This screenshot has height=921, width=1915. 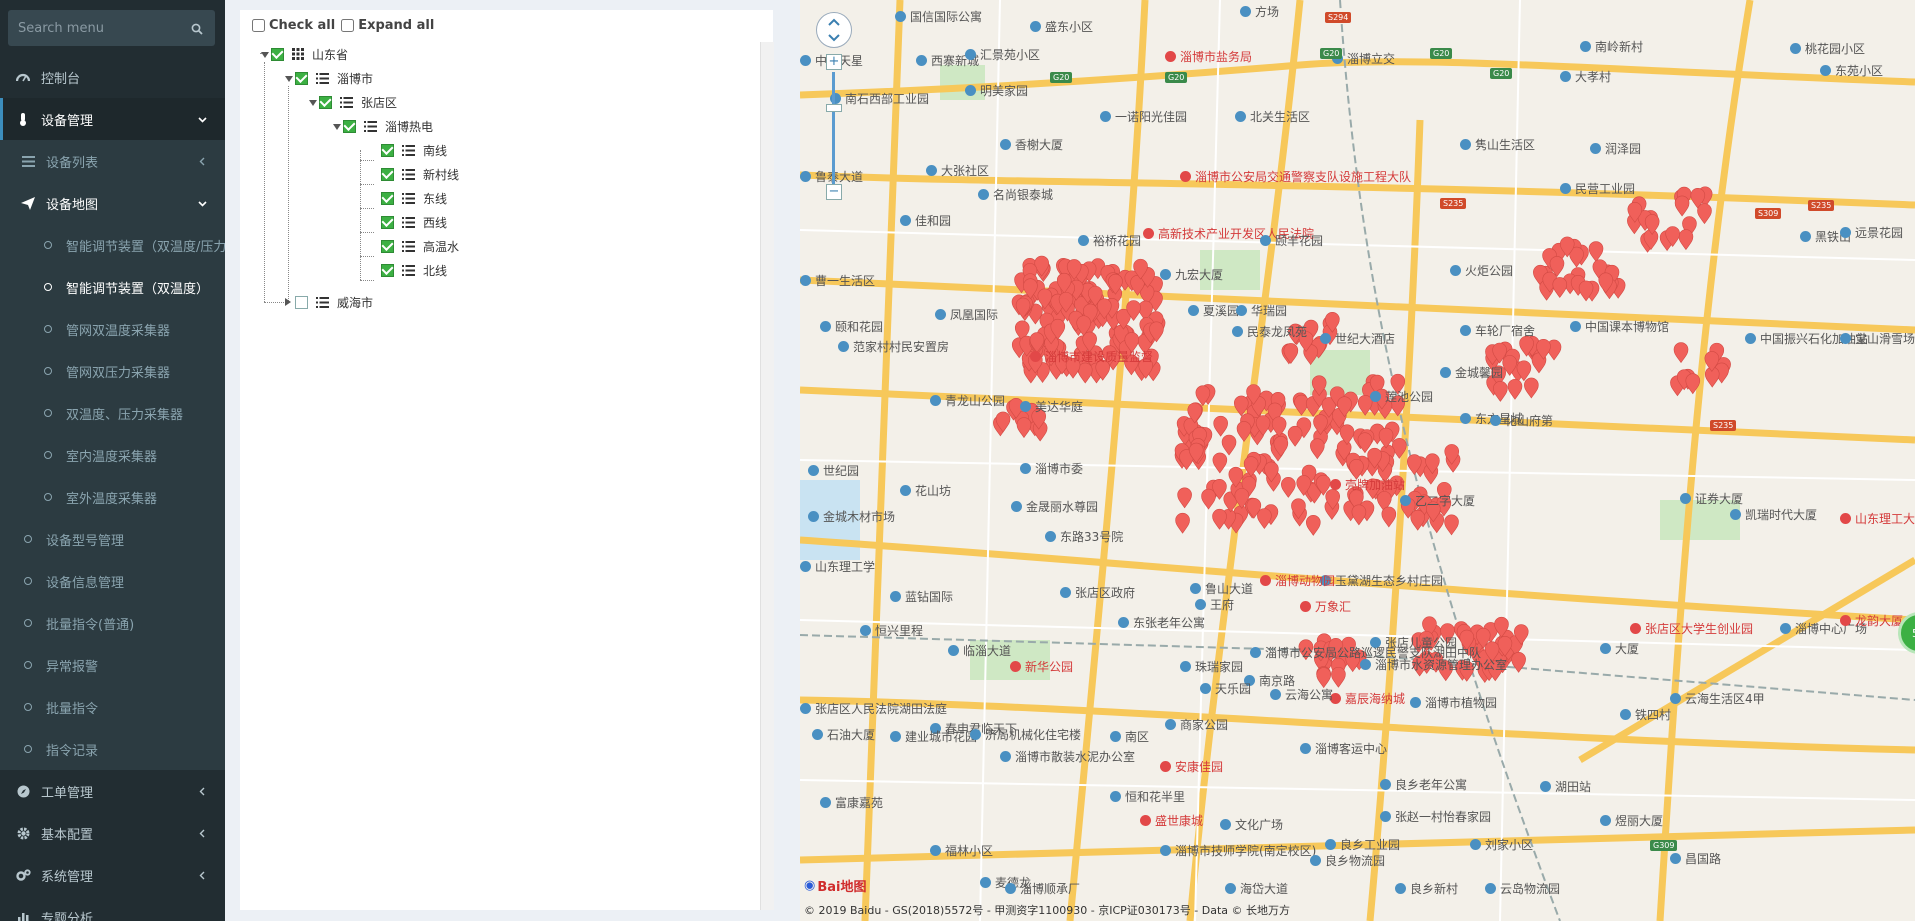 I want to click on tree-scrollbar, so click(x=767, y=476).